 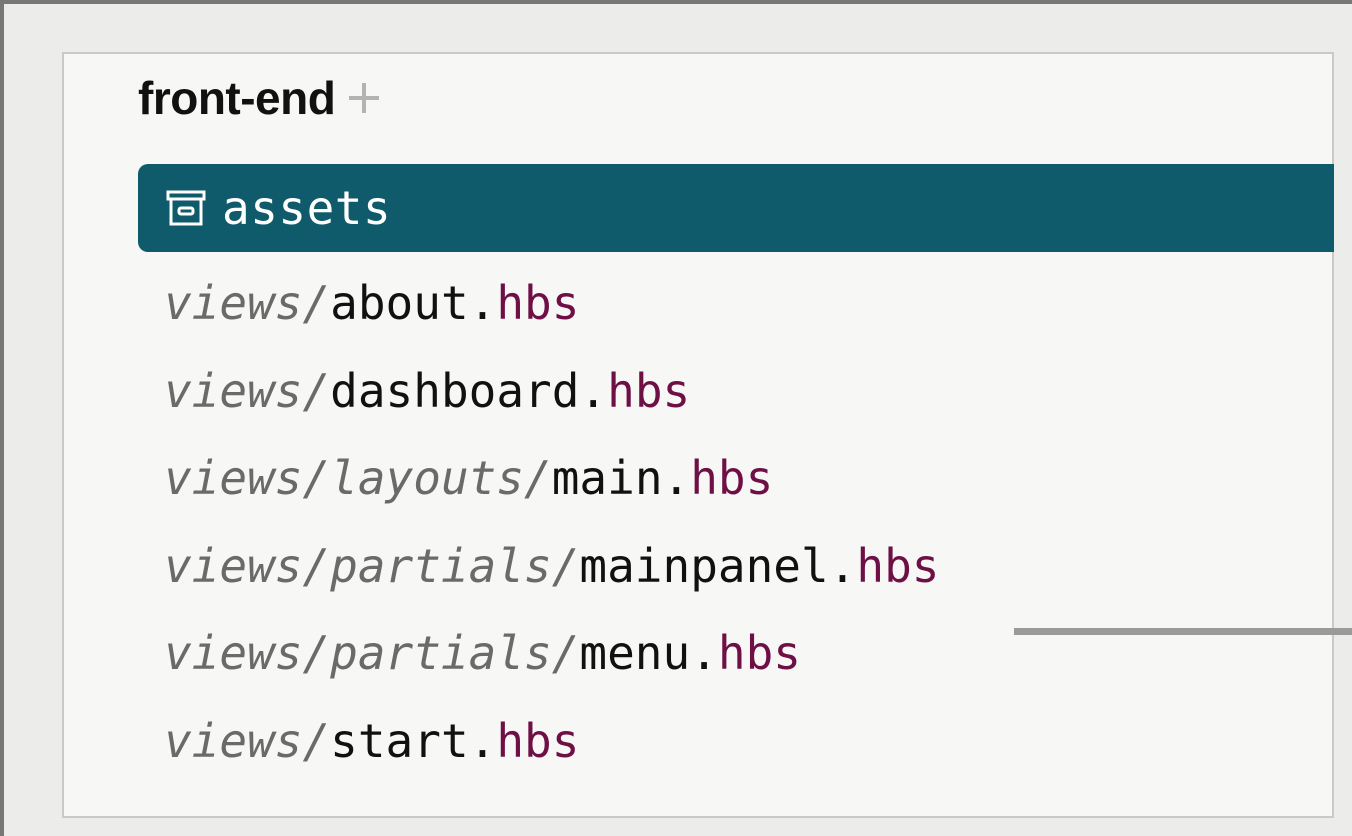 What do you see at coordinates (358, 478) in the screenshot?
I see `file-dir: views/layouts/` at bounding box center [358, 478].